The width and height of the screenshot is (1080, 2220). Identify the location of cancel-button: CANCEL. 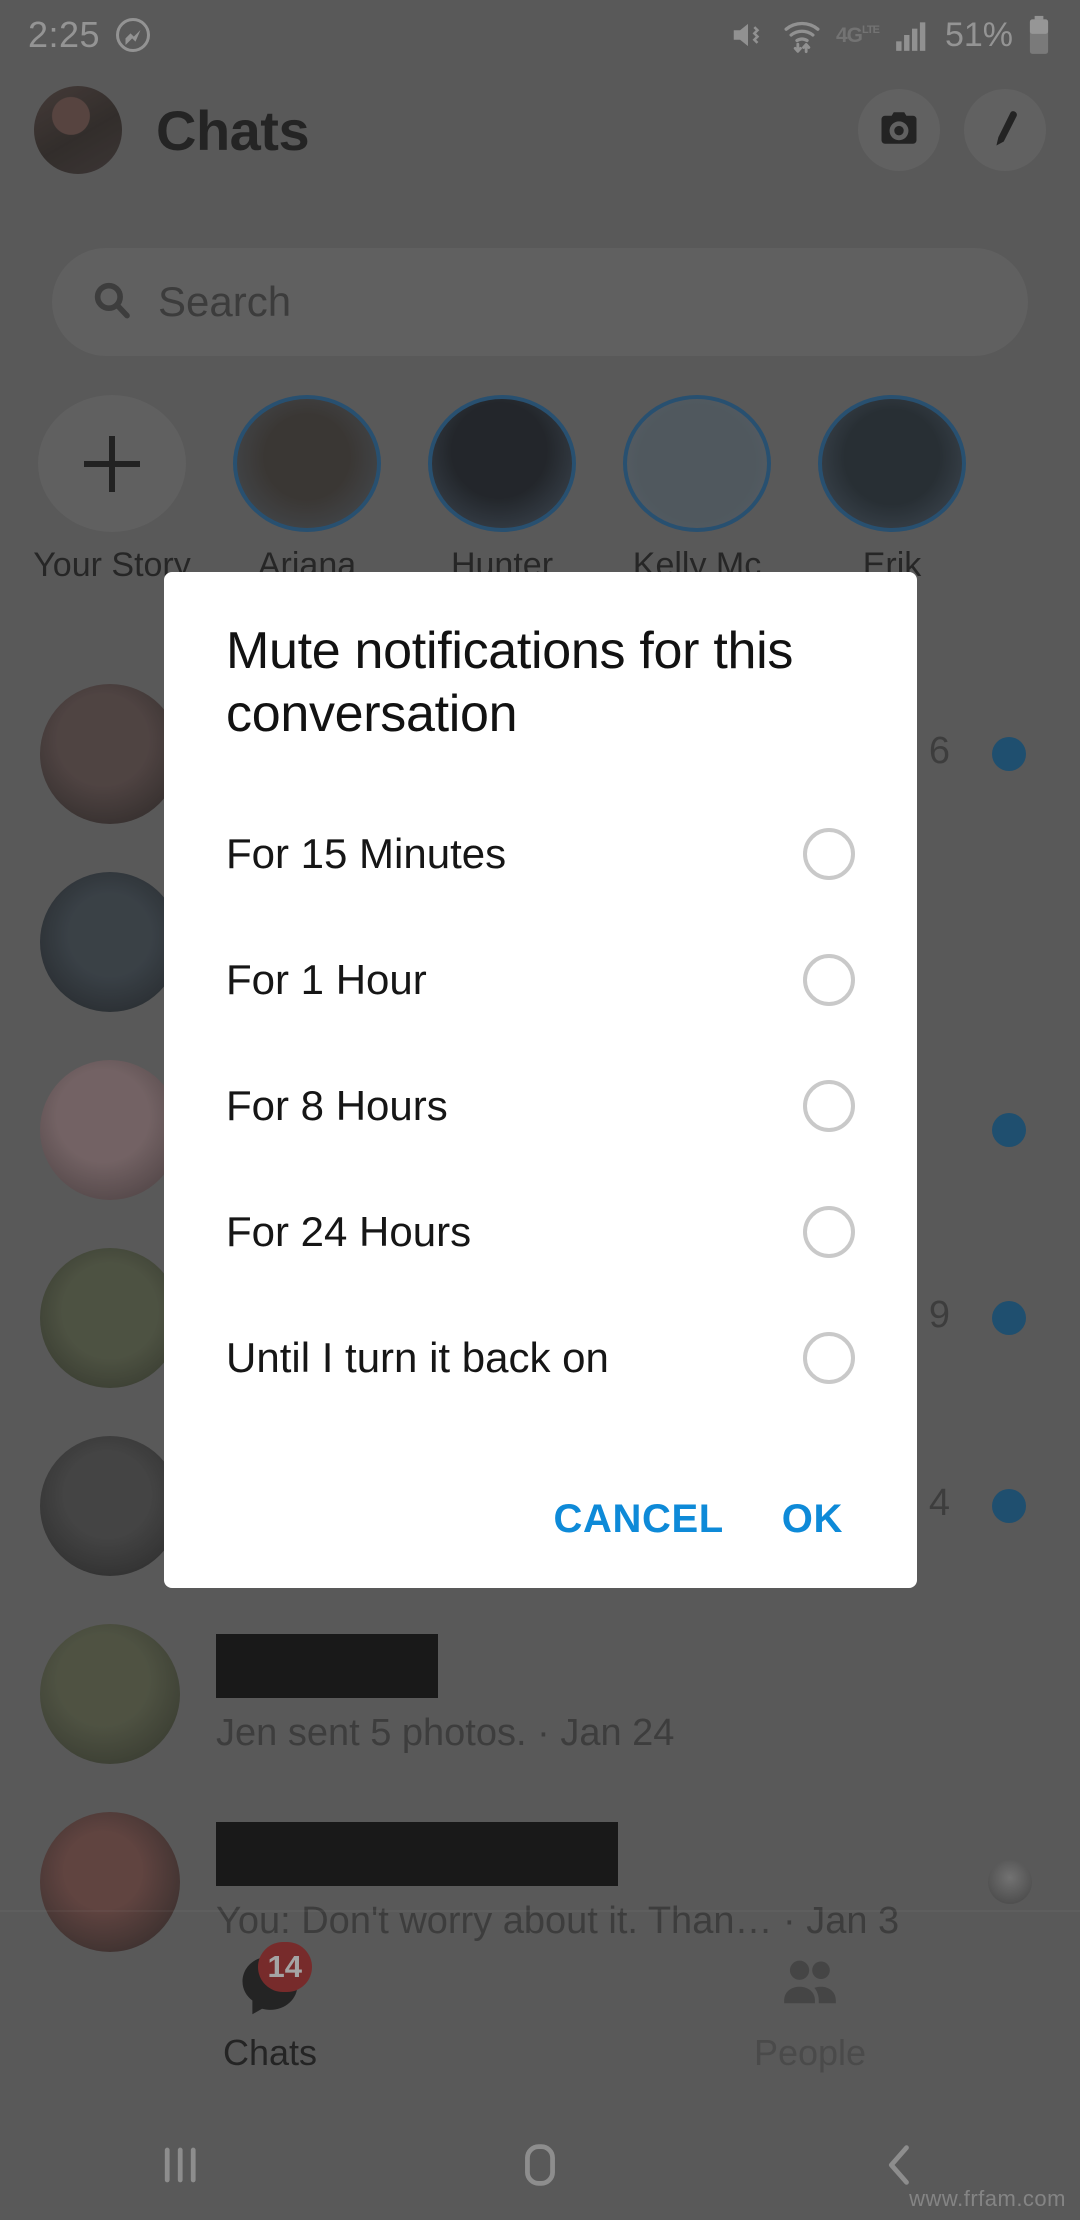
(639, 1519).